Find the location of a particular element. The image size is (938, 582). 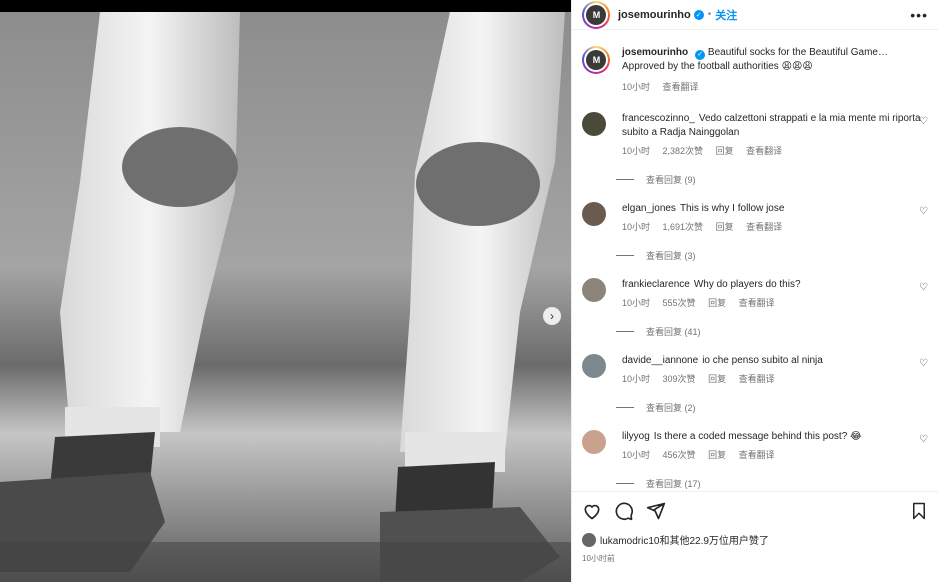

more-options-icon: ••• is located at coordinates (919, 15).